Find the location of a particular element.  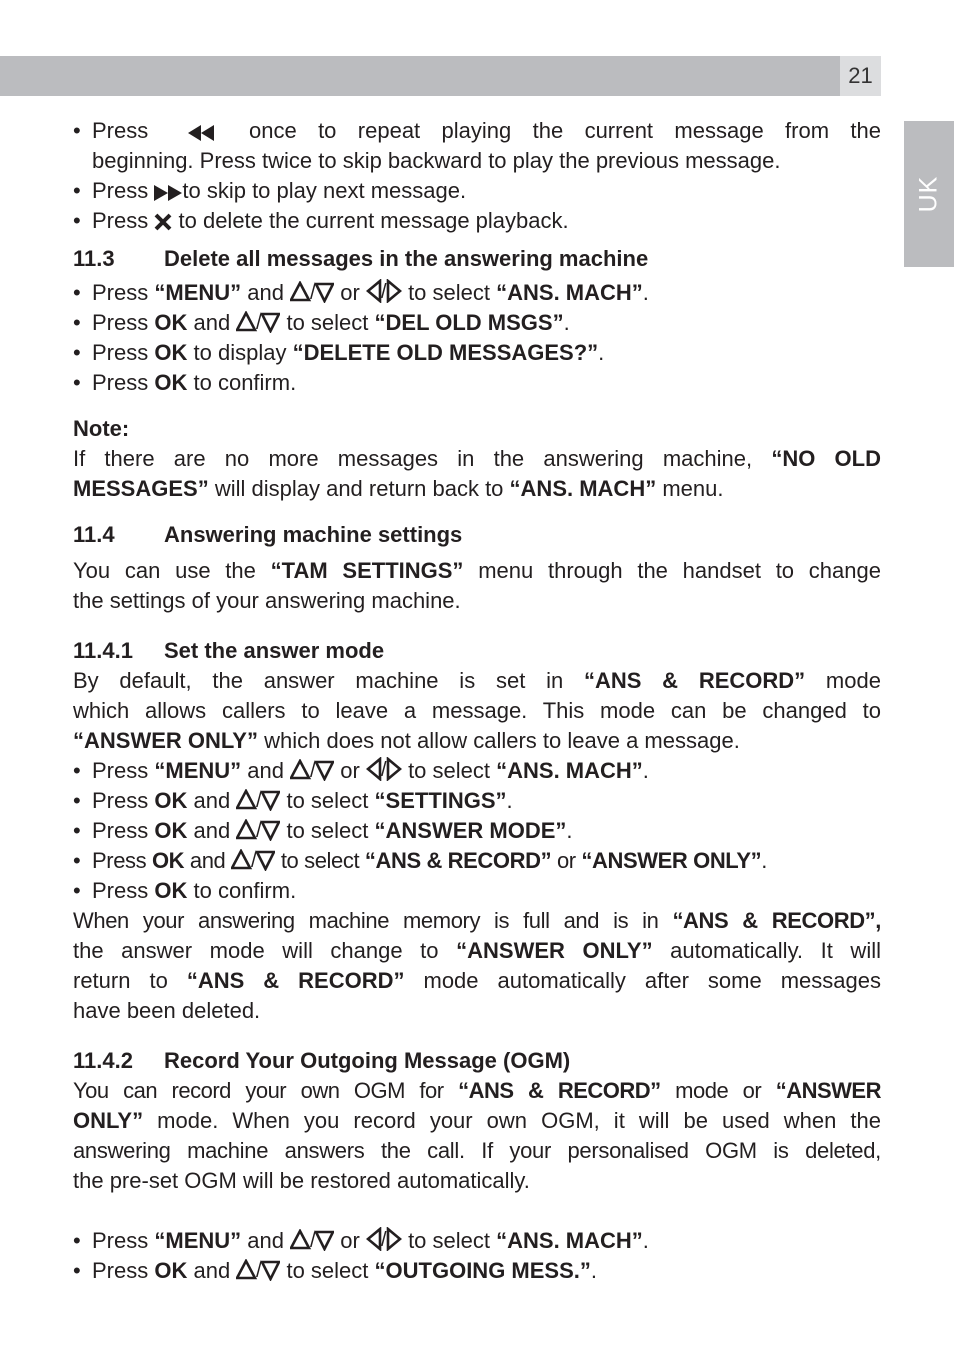

delete-x-icon is located at coordinates (163, 222).